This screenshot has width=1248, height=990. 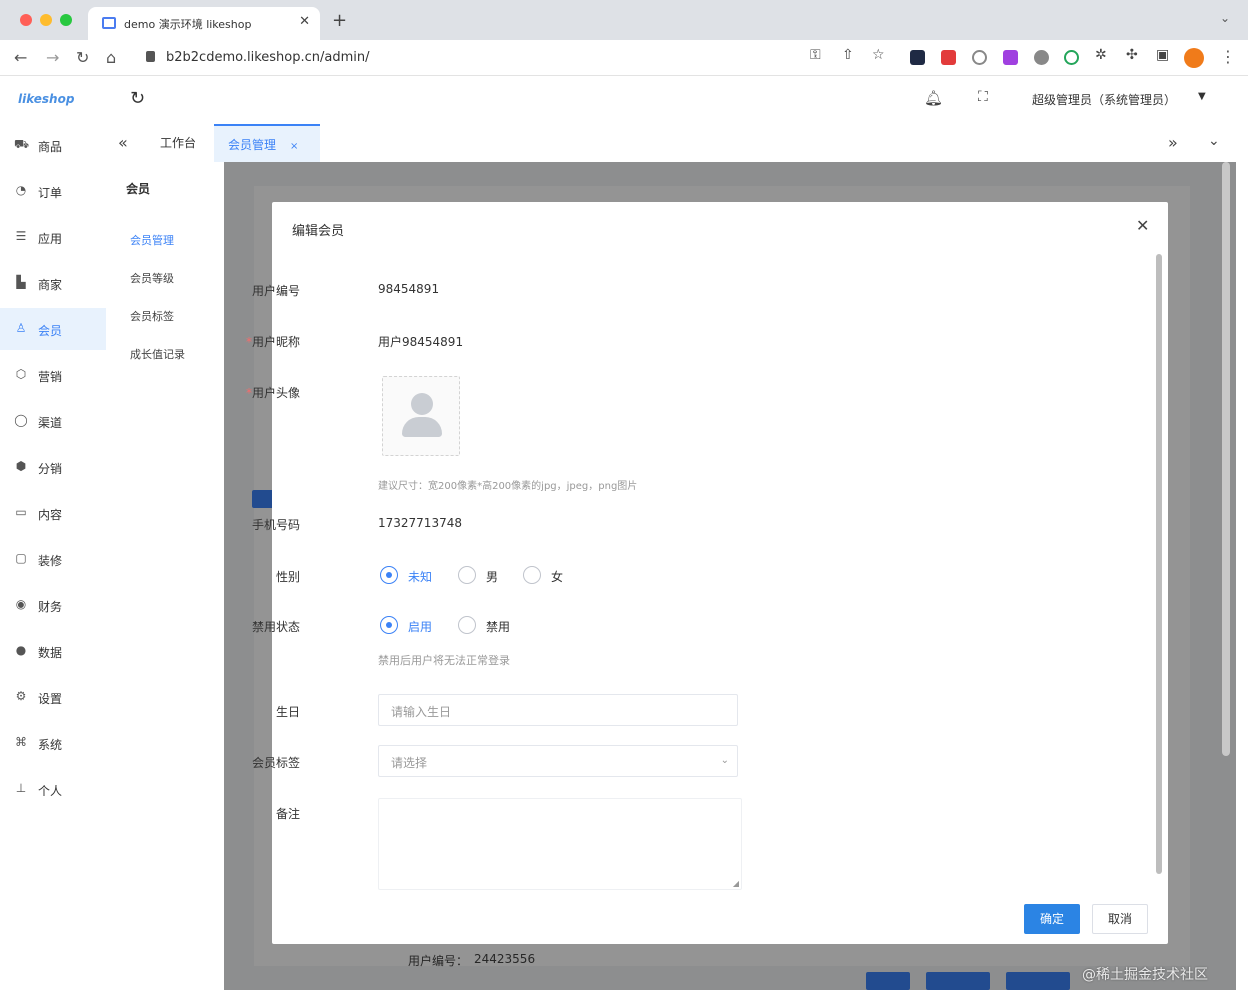 What do you see at coordinates (558, 710) in the screenshot?
I see `birthday-input: 请输入生日` at bounding box center [558, 710].